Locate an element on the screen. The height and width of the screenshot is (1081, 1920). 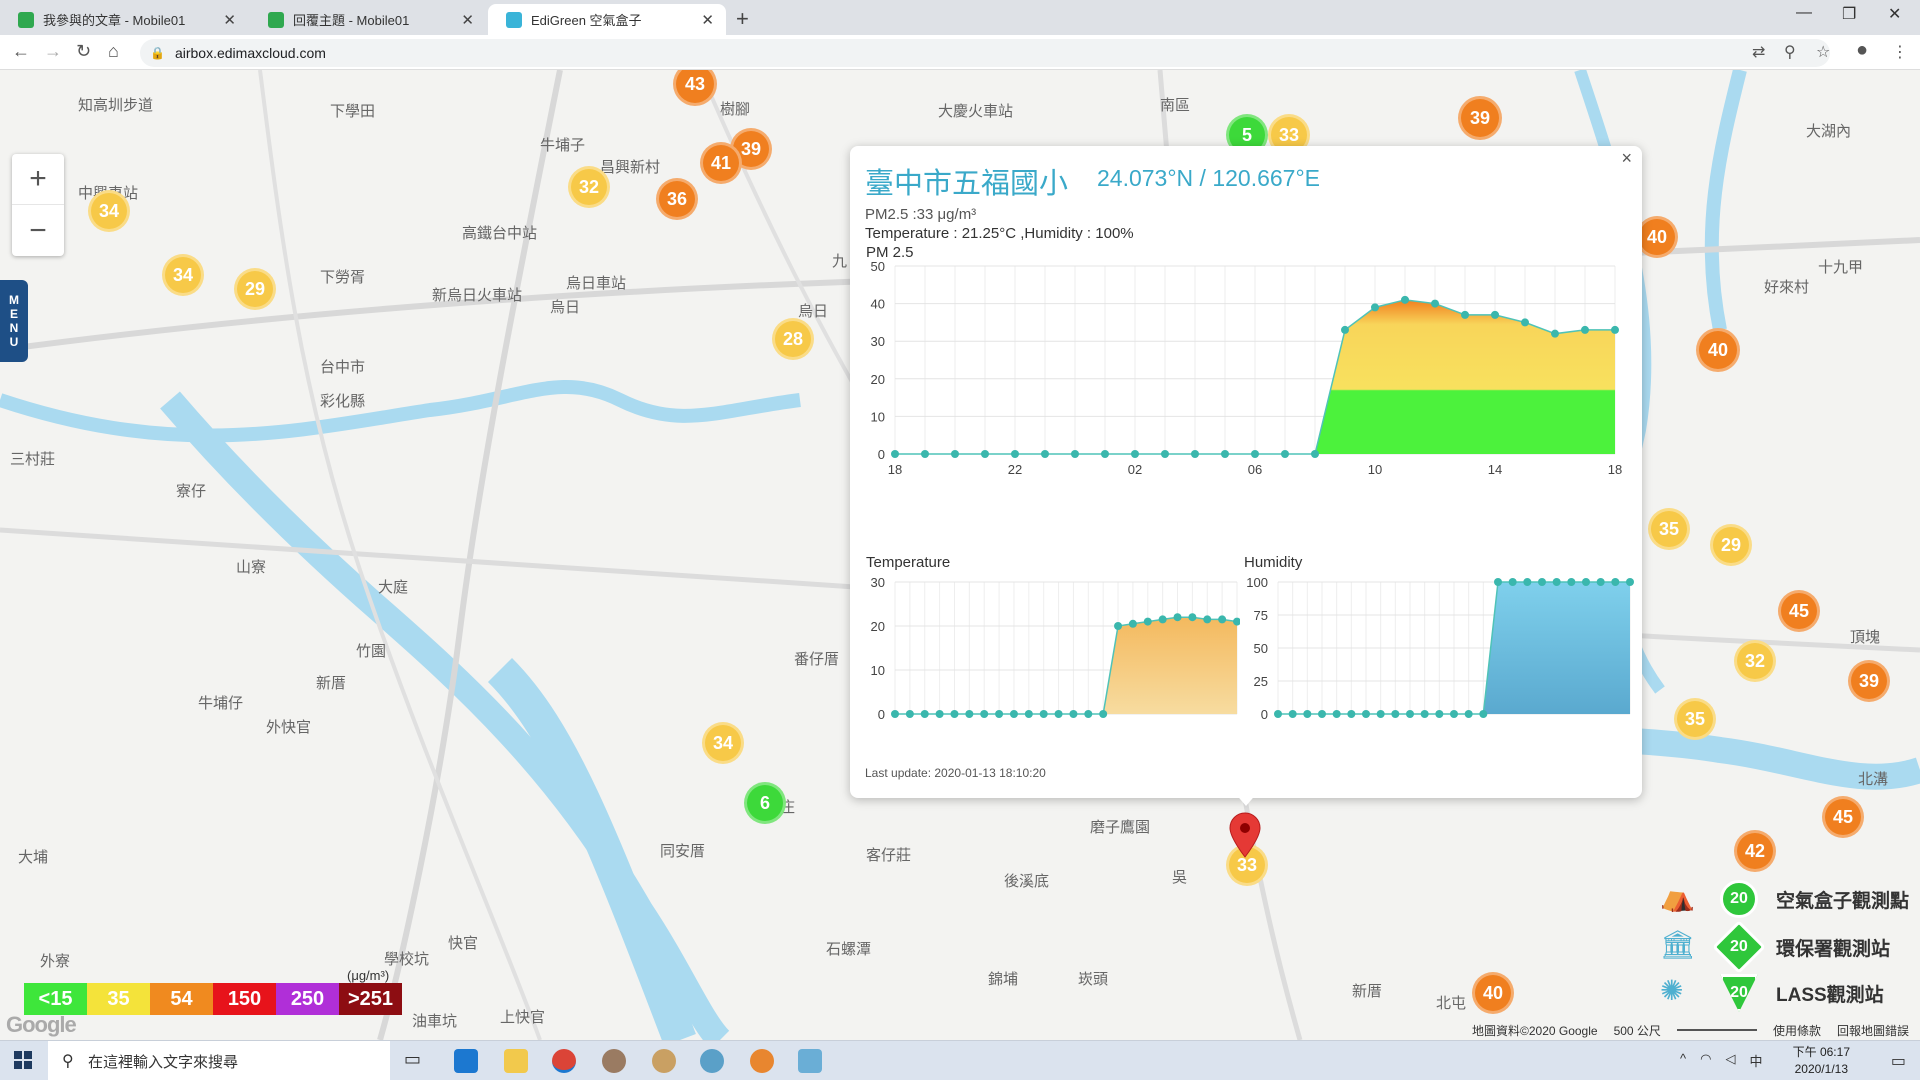
new-tab-button: + is located at coordinates (742, 19).